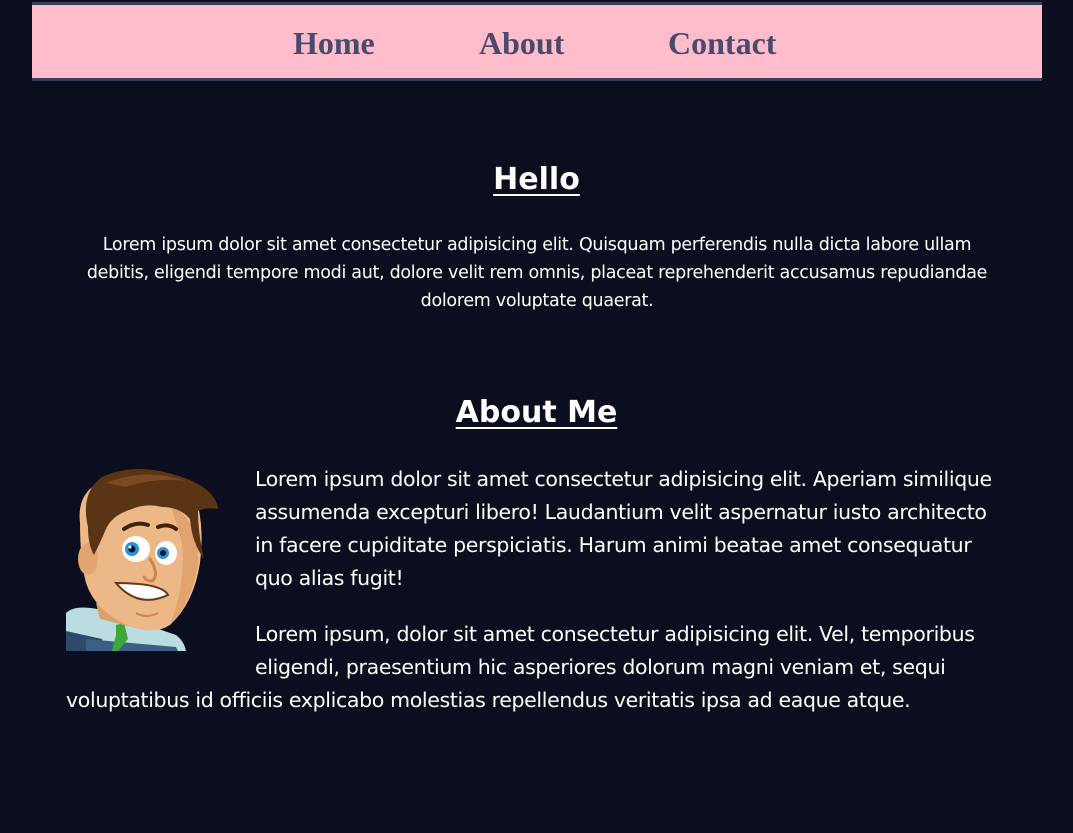 Image resolution: width=1073 pixels, height=833 pixels. Describe the element at coordinates (722, 43) in the screenshot. I see `nav-link-contact: Contact` at that location.